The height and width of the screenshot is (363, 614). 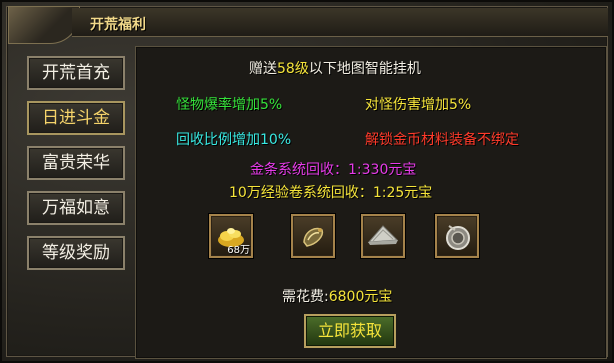 I want to click on sidebar-item-wealth: 富贵荣华, so click(x=76, y=163).